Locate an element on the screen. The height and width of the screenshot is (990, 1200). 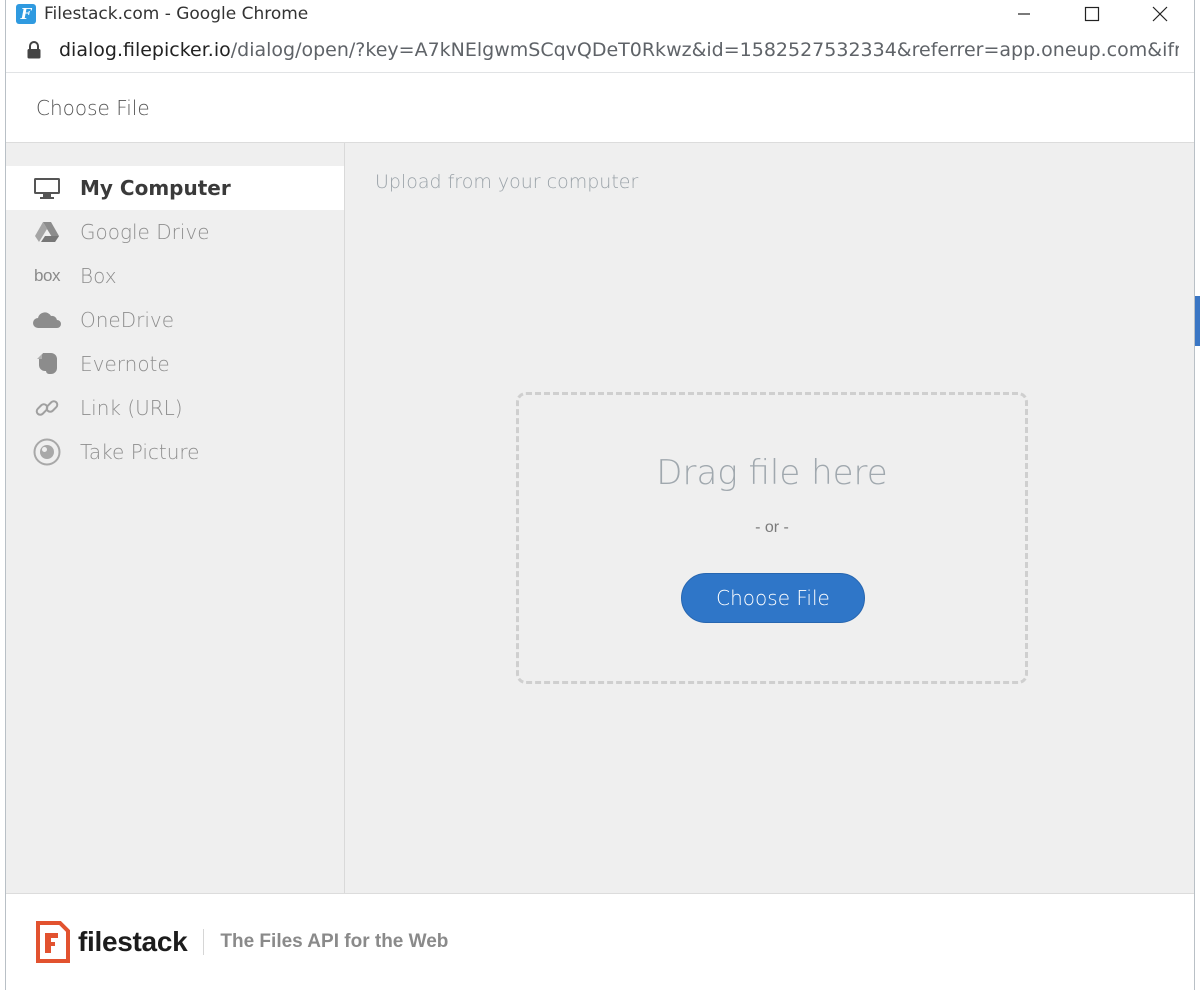
lock-icon is located at coordinates (34, 49).